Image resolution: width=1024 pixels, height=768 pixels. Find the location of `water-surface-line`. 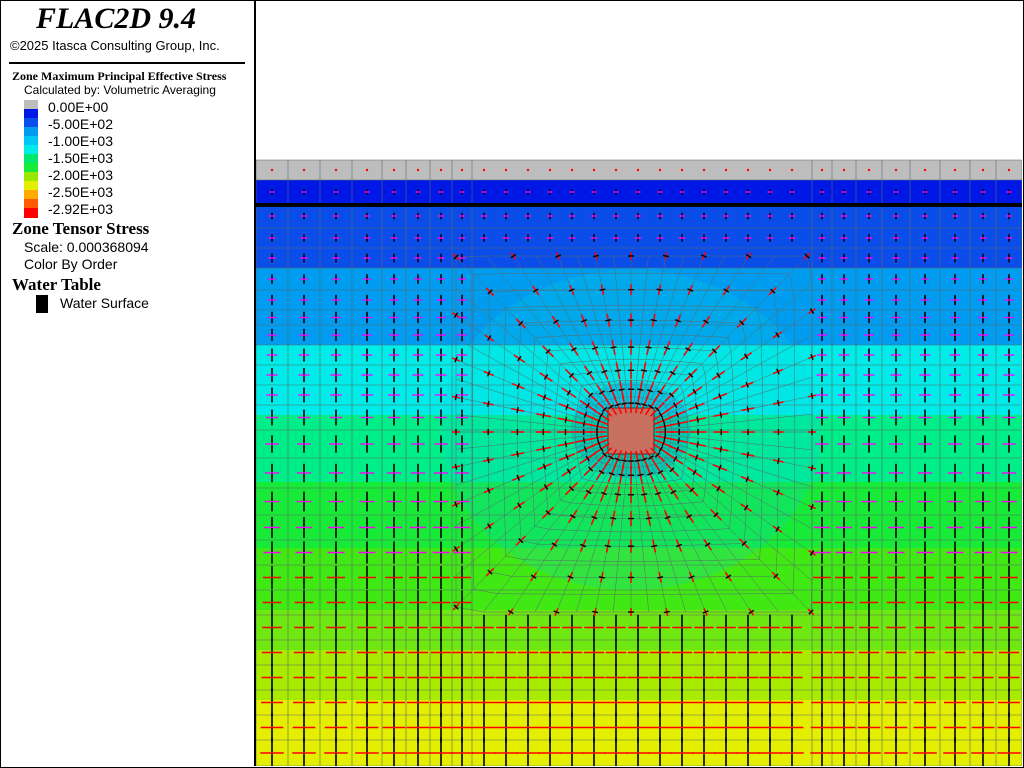

water-surface-line is located at coordinates (639, 205).